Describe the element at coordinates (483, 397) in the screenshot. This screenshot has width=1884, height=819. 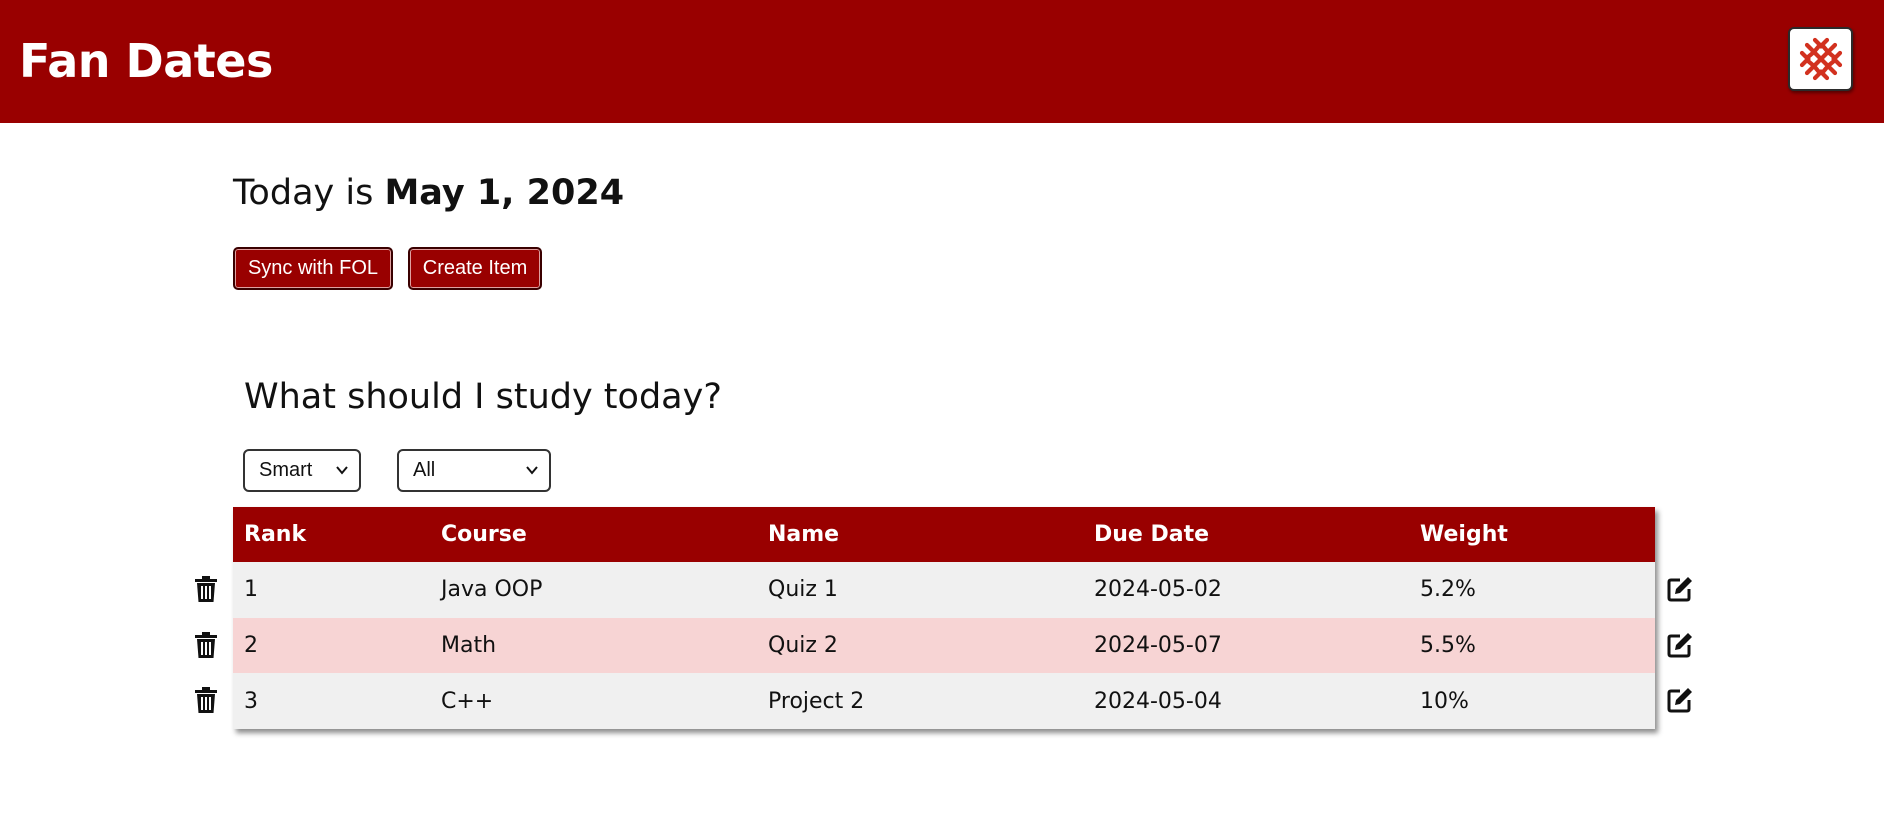
I see `study-section-title: What should I study today?` at that location.